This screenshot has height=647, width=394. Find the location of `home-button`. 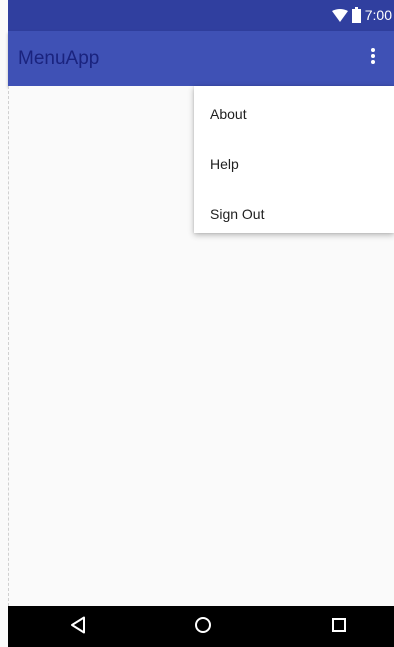

home-button is located at coordinates (203, 627).